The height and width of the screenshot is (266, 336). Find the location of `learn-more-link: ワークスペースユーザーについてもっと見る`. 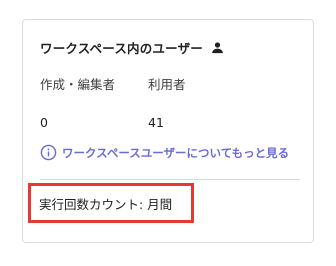

learn-more-link: ワークスペースユーザーについてもっと見る is located at coordinates (164, 152).